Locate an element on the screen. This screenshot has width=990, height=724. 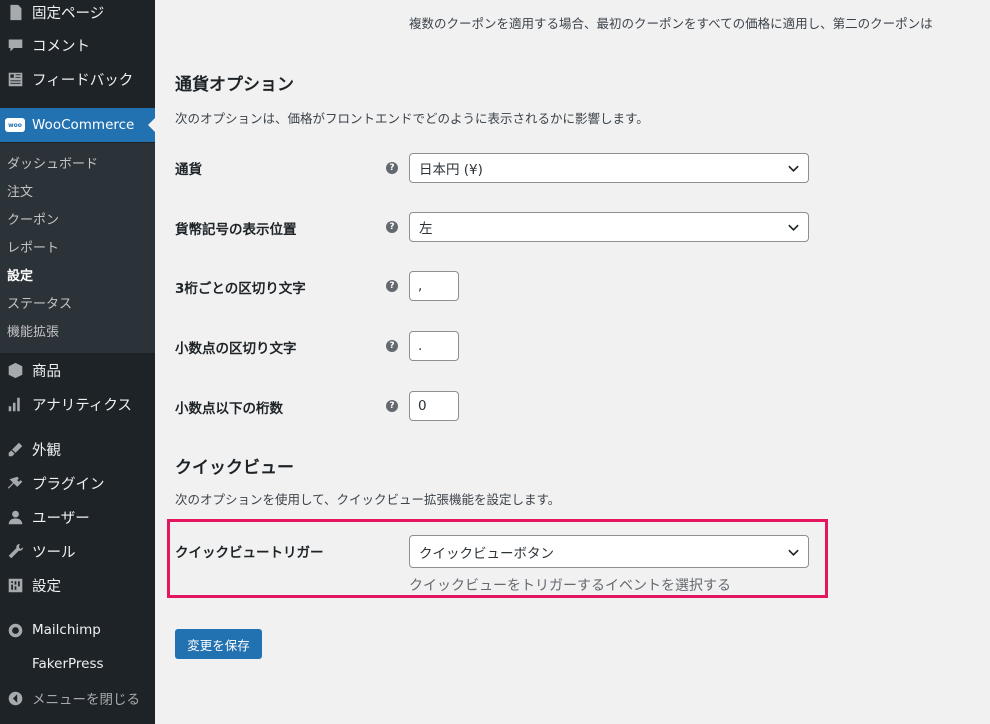
currency-position-select: 左 is located at coordinates (609, 227).